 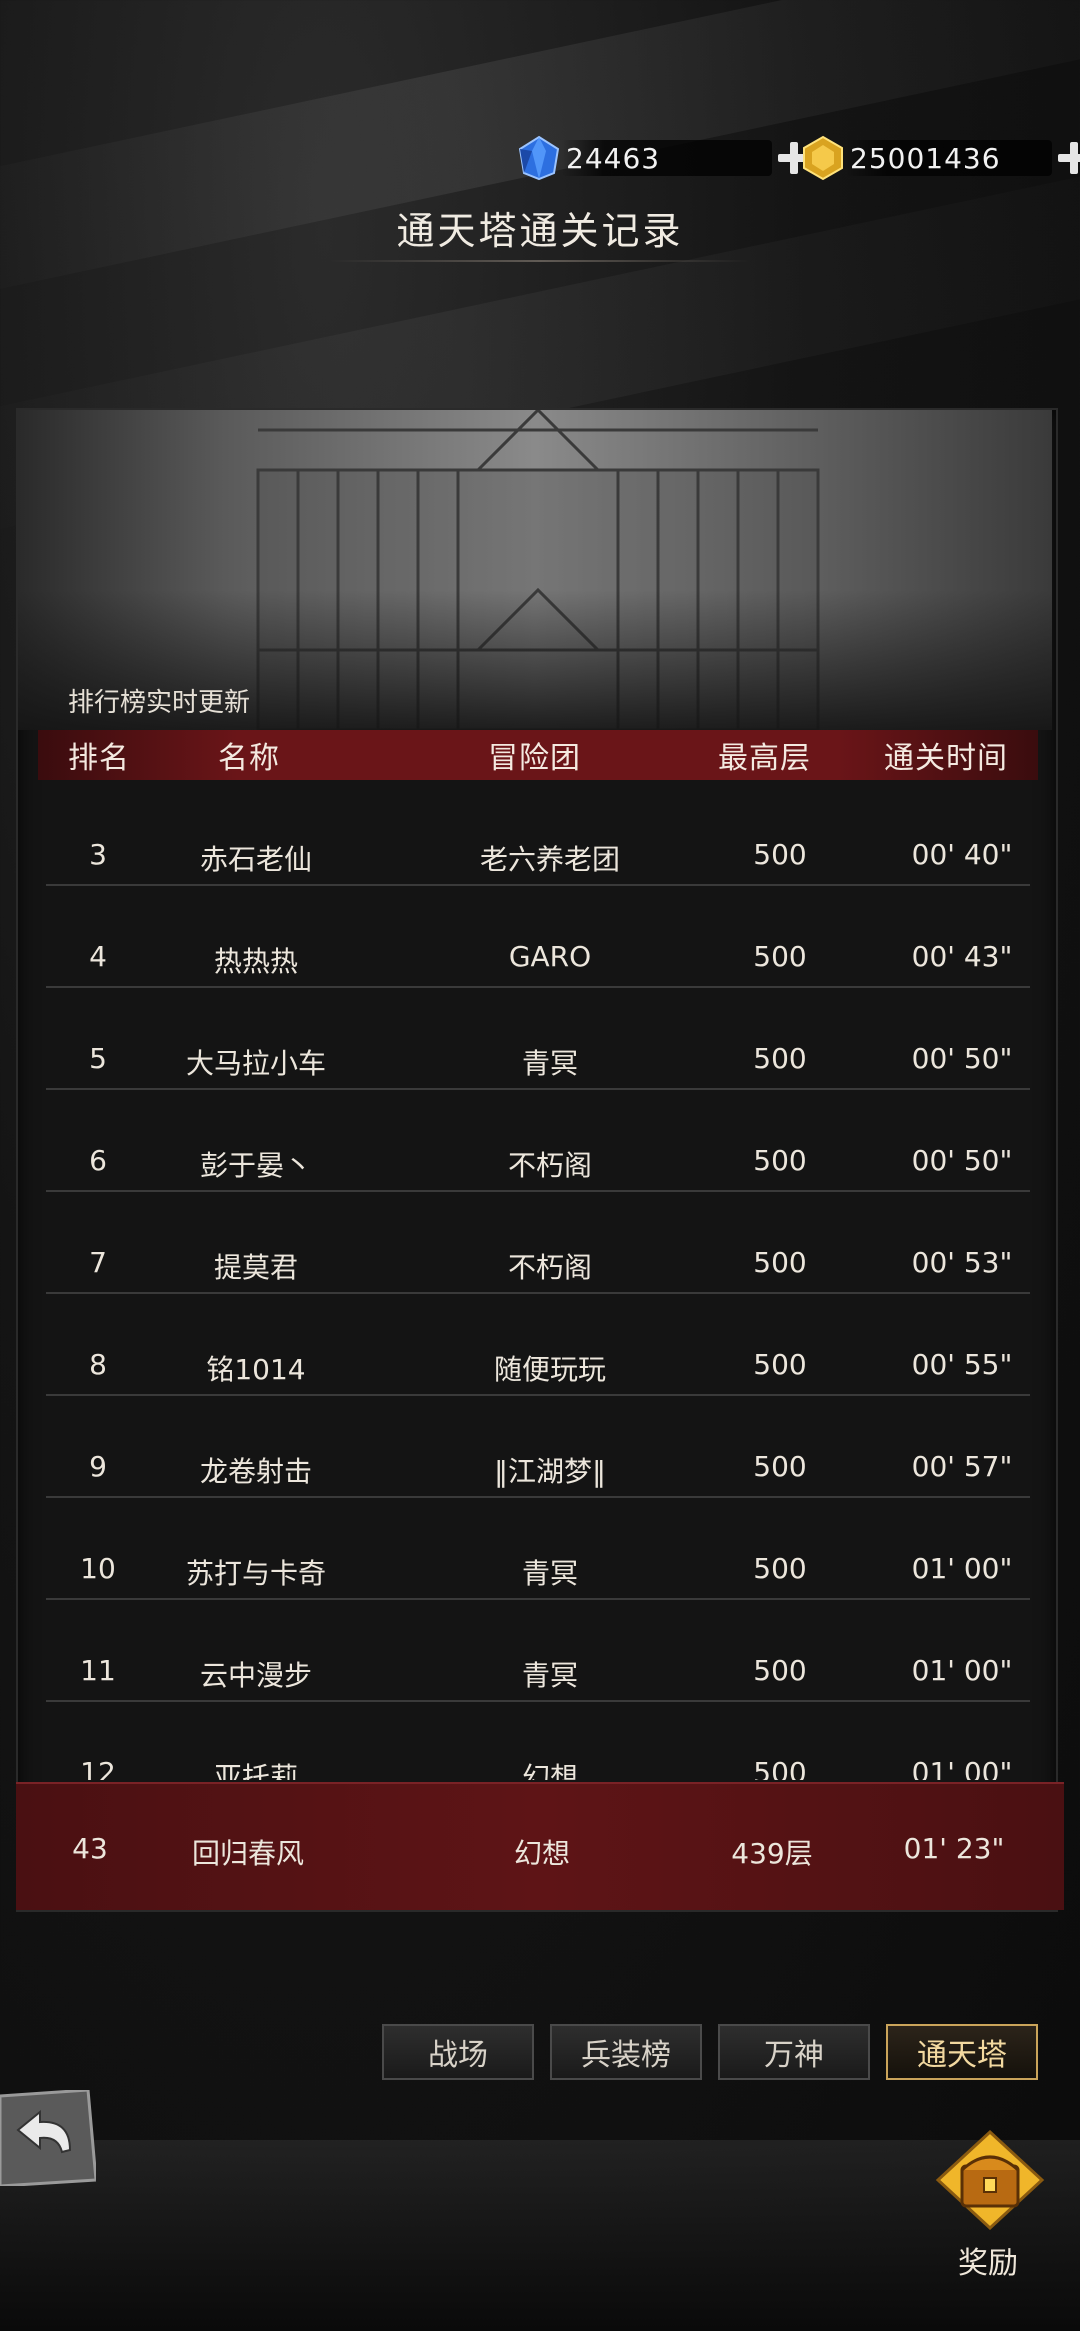 What do you see at coordinates (962, 956) in the screenshot?
I see `row-time: 00' 43"` at bounding box center [962, 956].